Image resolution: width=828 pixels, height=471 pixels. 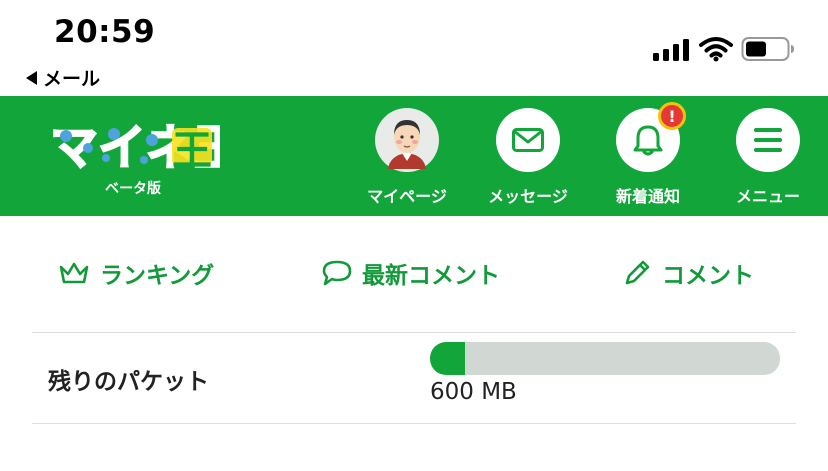 What do you see at coordinates (767, 49) in the screenshot?
I see `battery-icon` at bounding box center [767, 49].